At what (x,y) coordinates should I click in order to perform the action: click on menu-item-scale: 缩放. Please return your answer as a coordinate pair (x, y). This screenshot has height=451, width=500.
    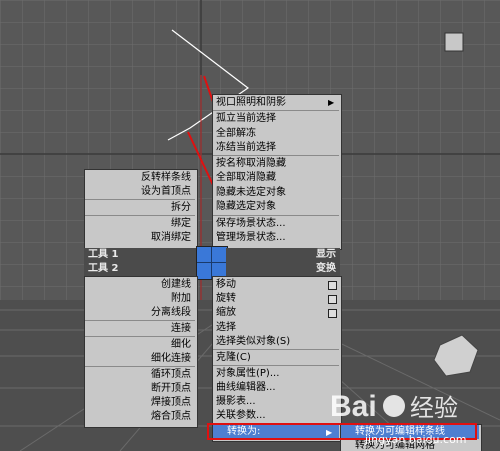
    Looking at the image, I should click on (276, 313).